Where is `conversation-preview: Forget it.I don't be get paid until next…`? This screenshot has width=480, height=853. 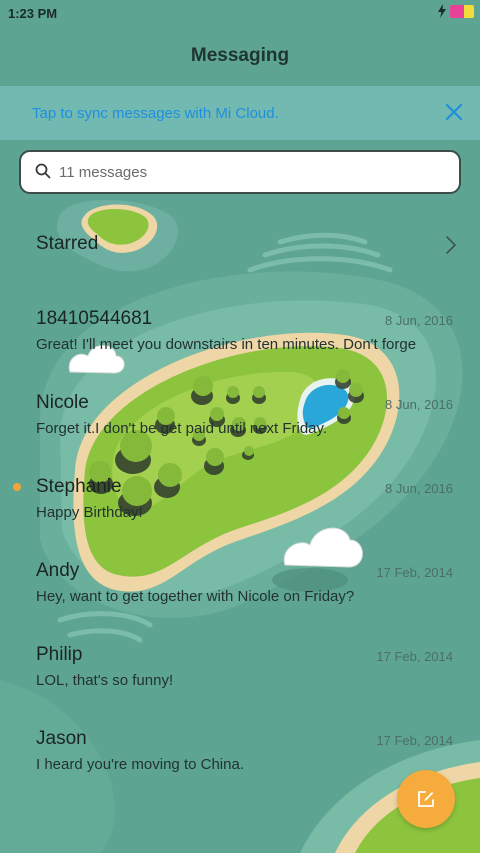 conversation-preview: Forget it.I don't be get paid until next… is located at coordinates (182, 428).